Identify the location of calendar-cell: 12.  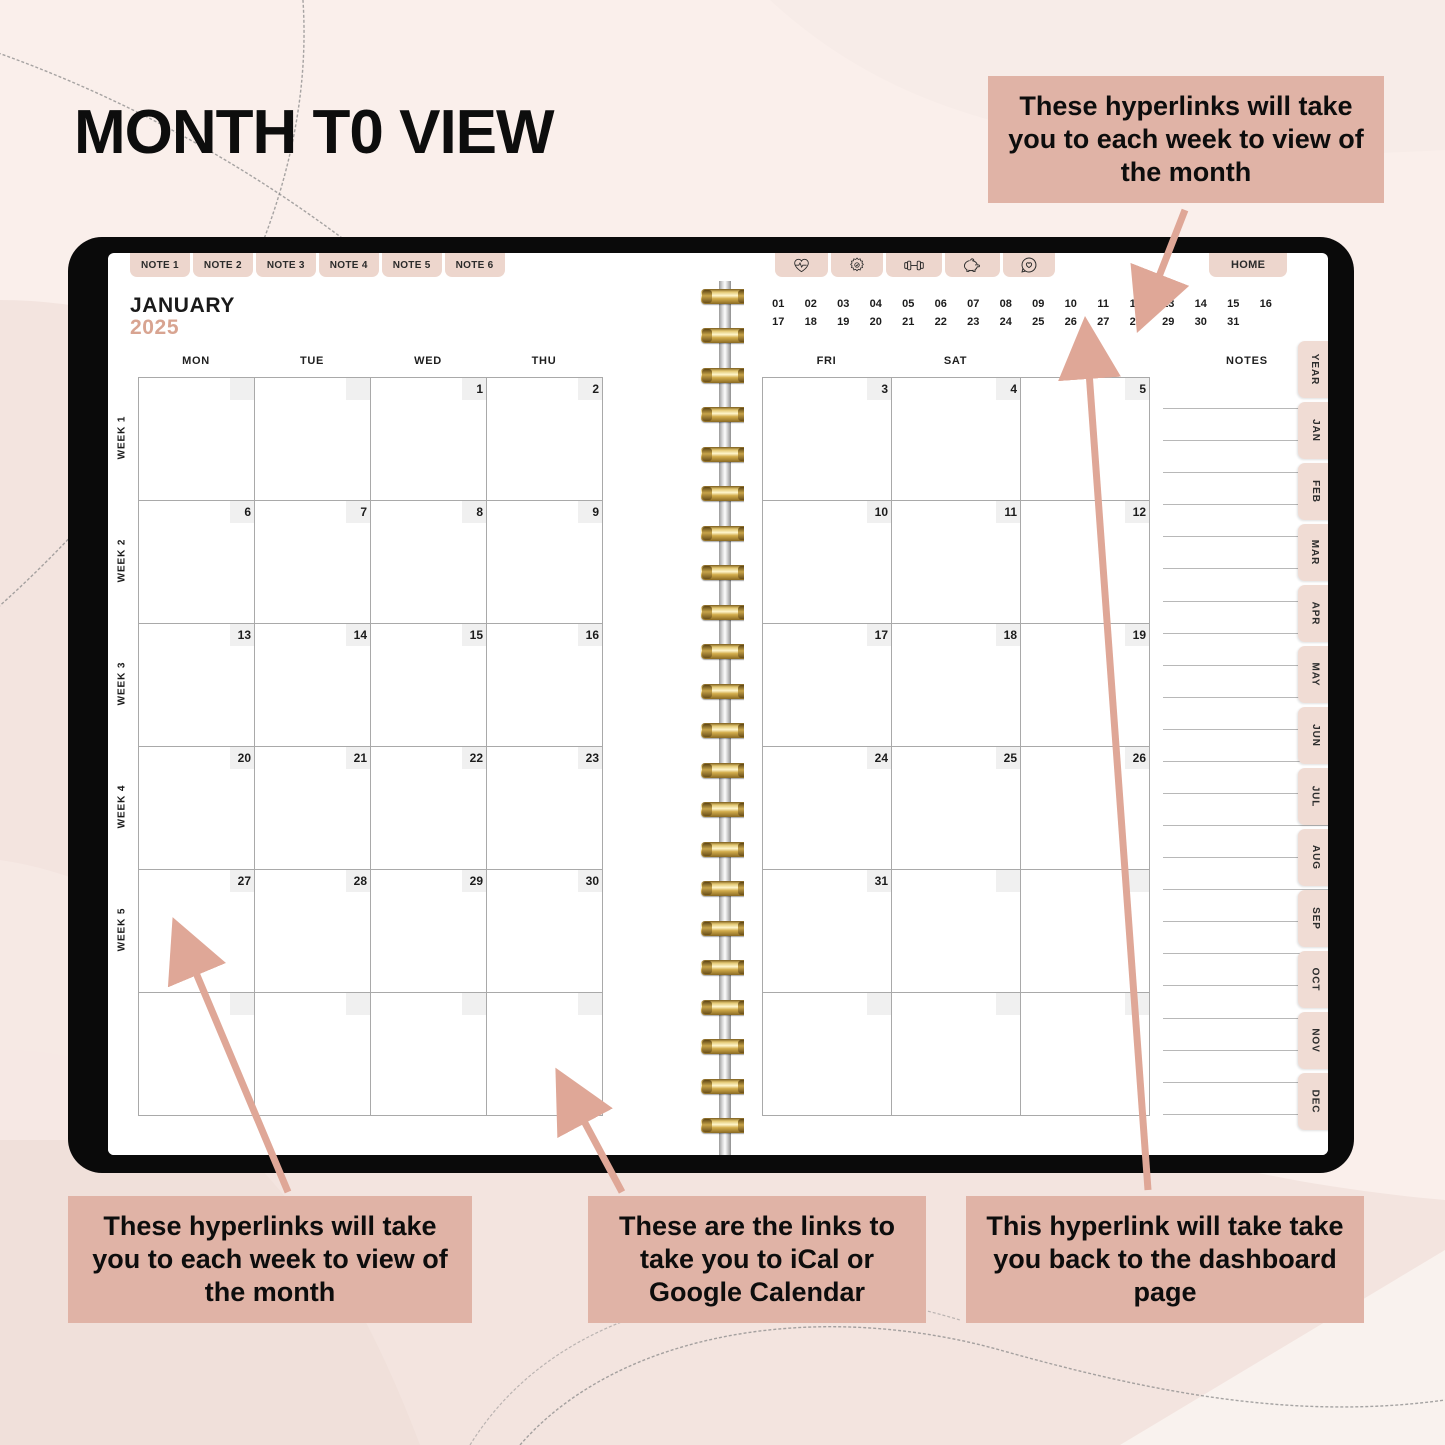
(1085, 562).